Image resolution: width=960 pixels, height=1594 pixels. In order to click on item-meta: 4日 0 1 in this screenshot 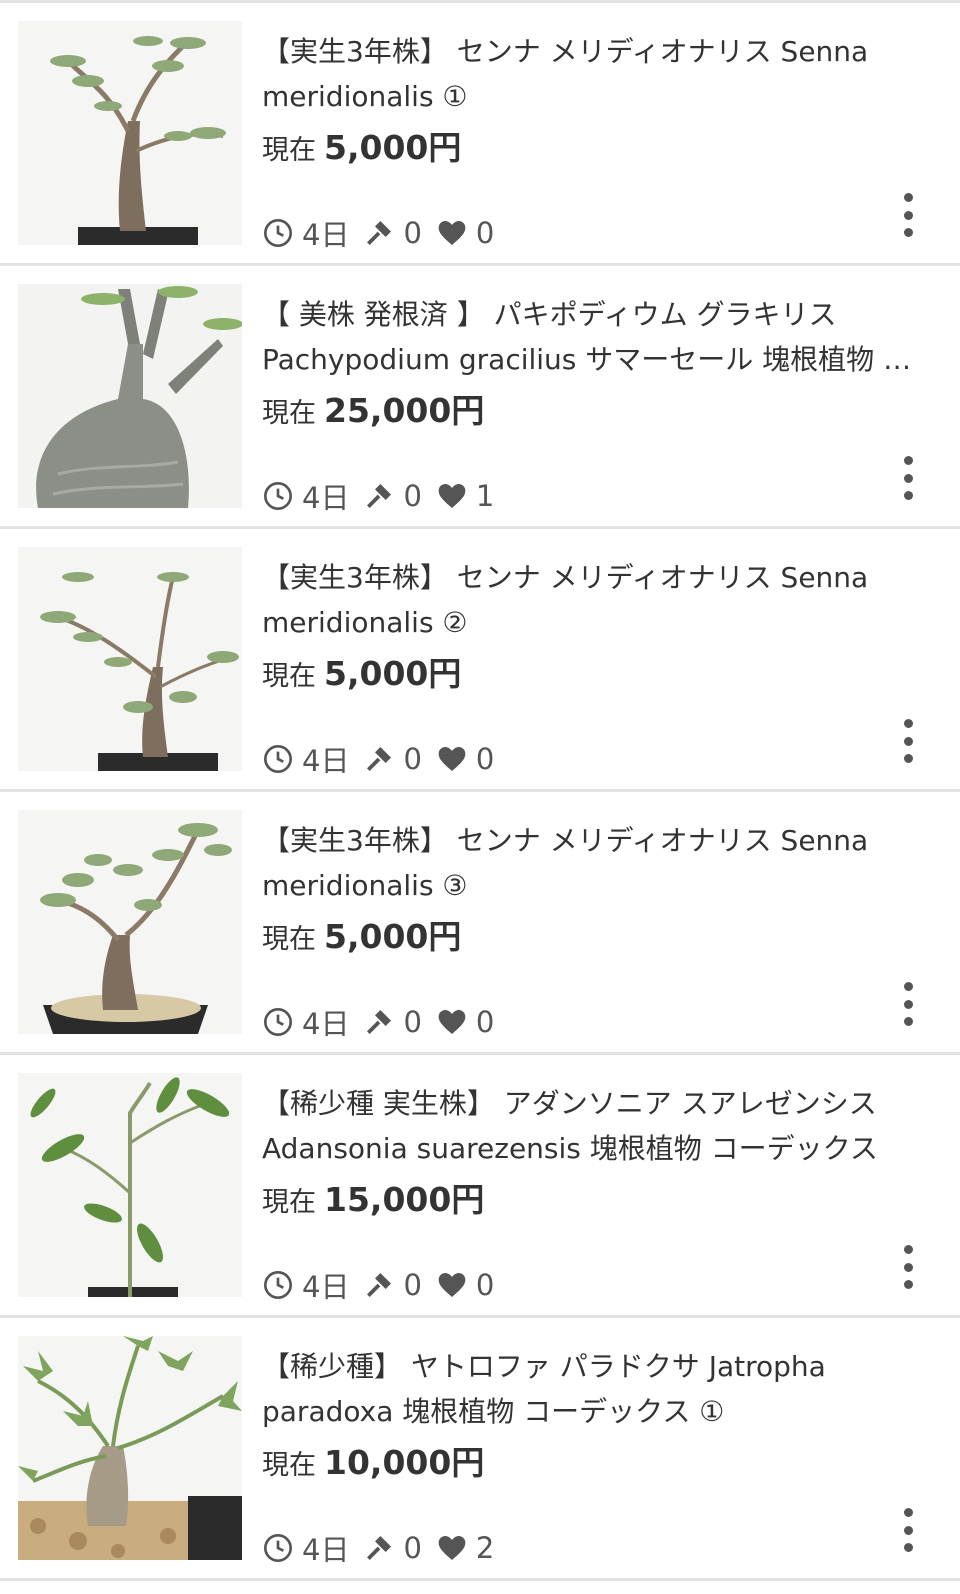, I will do `click(385, 496)`.